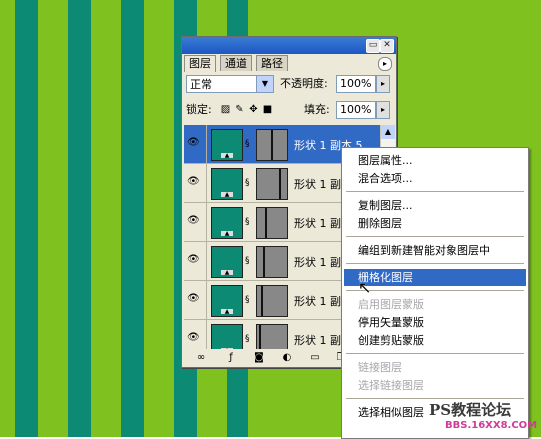 The image size is (541, 439). I want to click on close-icon: ✕, so click(387, 46).